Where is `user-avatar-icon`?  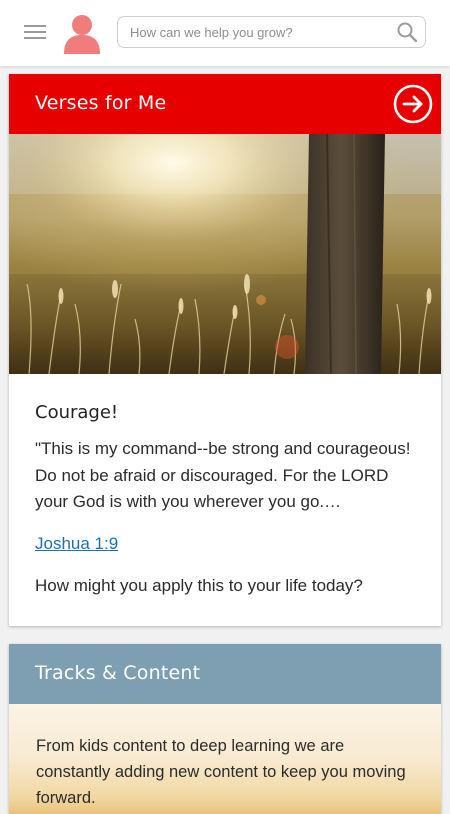 user-avatar-icon is located at coordinates (82, 34).